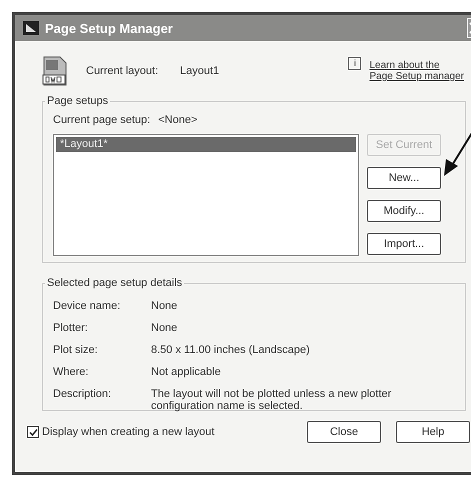 This screenshot has width=471, height=485. I want to click on current-setup-label: Current page setup:, so click(101, 120).